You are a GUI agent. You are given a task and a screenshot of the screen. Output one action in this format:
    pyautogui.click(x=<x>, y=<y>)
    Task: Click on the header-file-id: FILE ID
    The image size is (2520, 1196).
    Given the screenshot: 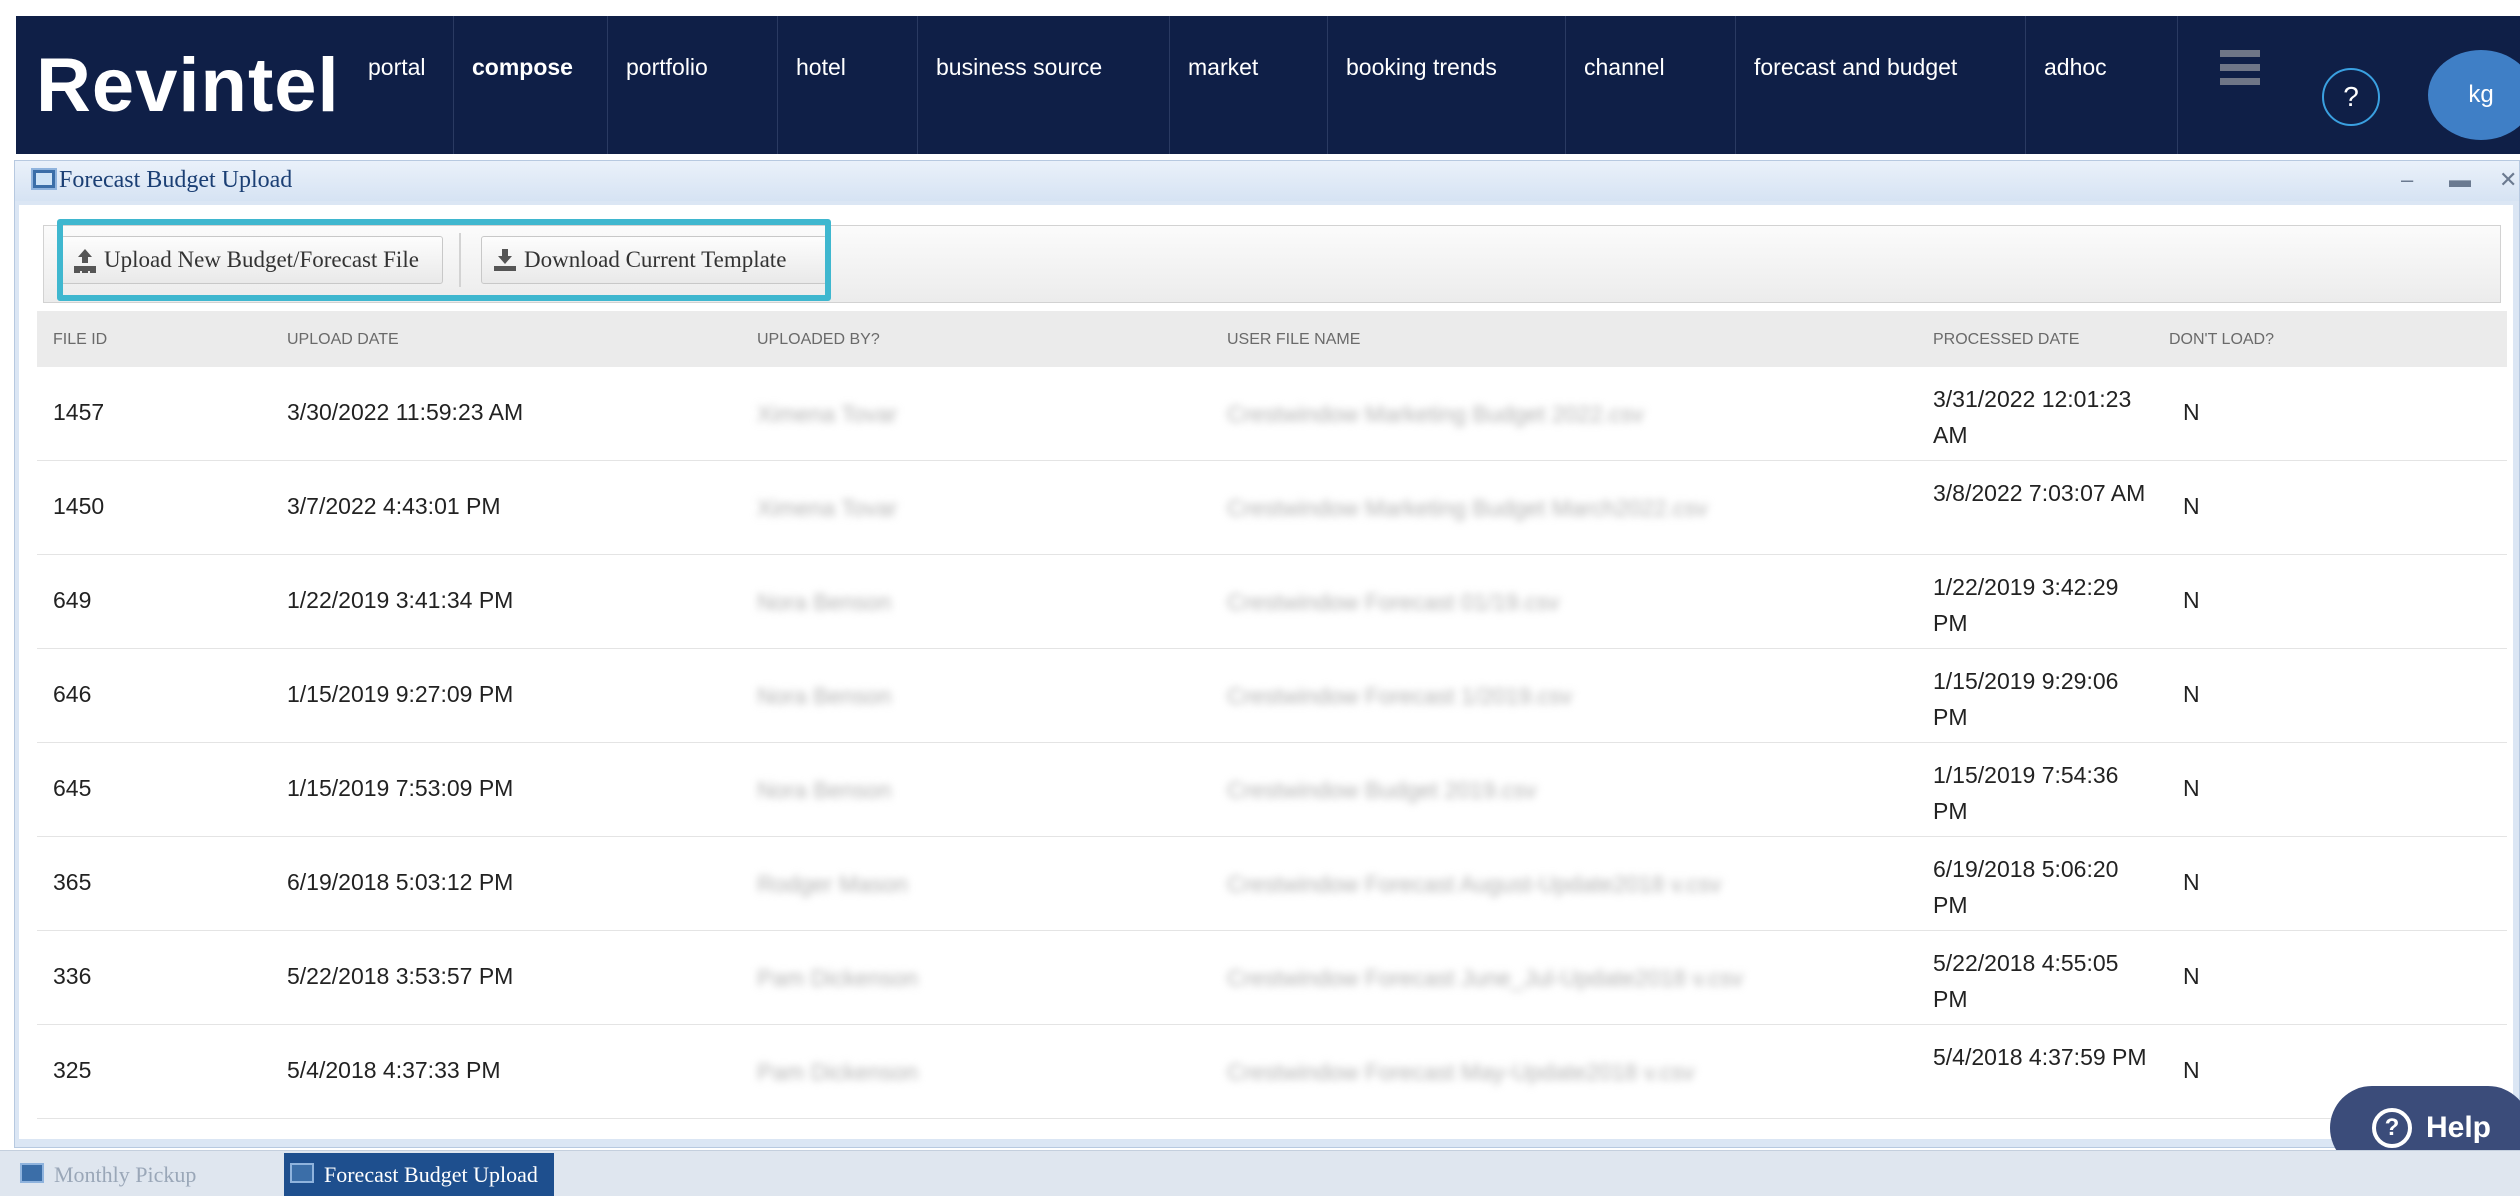 What is the action you would take?
    pyautogui.click(x=80, y=340)
    